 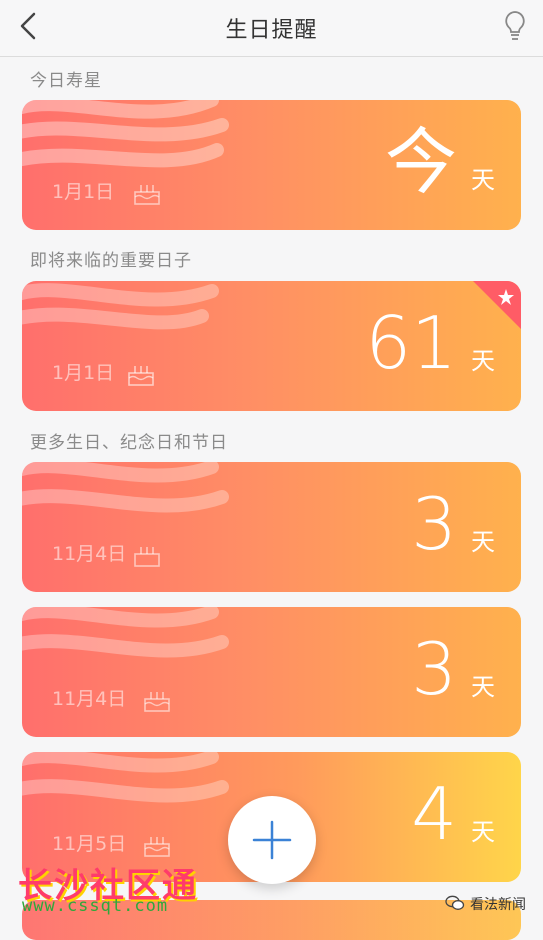 What do you see at coordinates (129, 443) in the screenshot?
I see `section-more: 更多生日、纪念日和节日` at bounding box center [129, 443].